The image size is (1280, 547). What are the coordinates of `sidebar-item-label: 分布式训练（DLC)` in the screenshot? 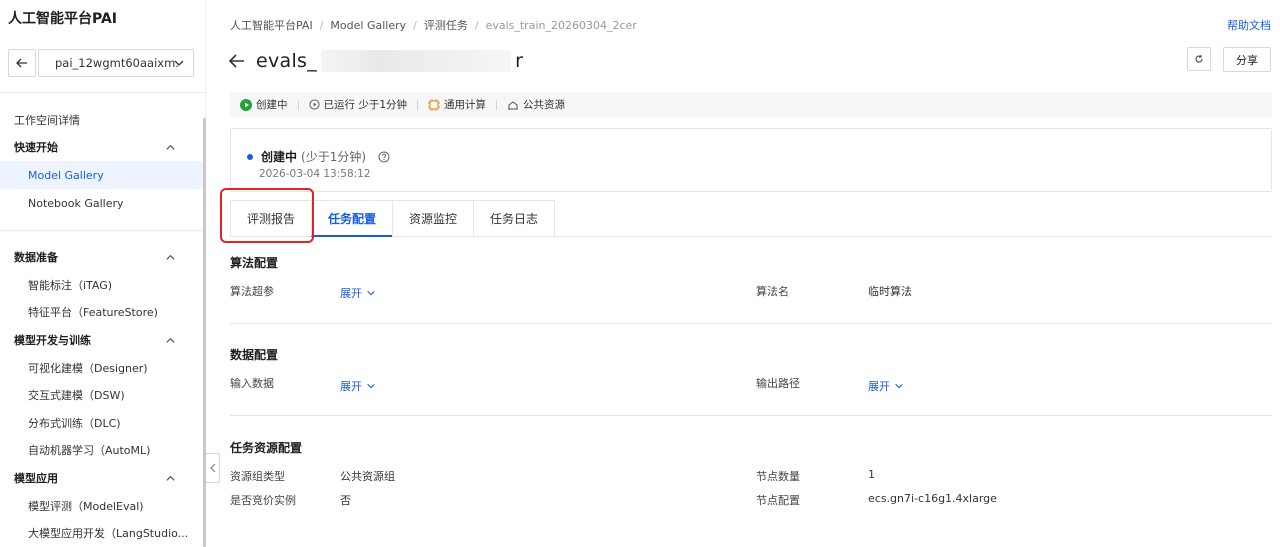 It's located at (74, 423).